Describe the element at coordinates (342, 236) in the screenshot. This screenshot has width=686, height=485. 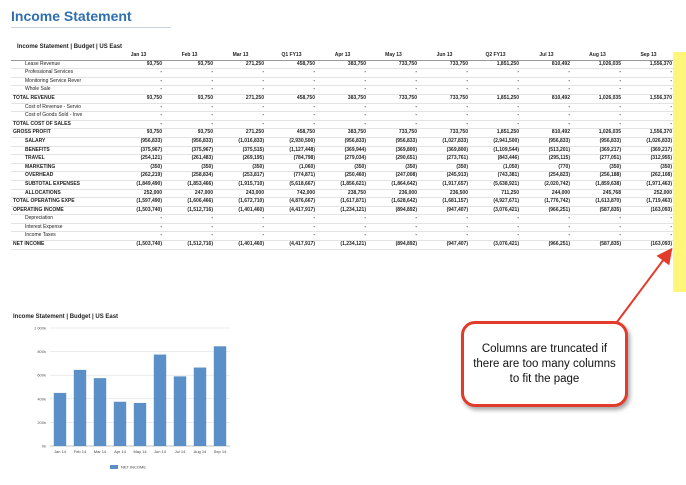
I see `table-row: Income Taxes - - - - - - - - - - -` at that location.